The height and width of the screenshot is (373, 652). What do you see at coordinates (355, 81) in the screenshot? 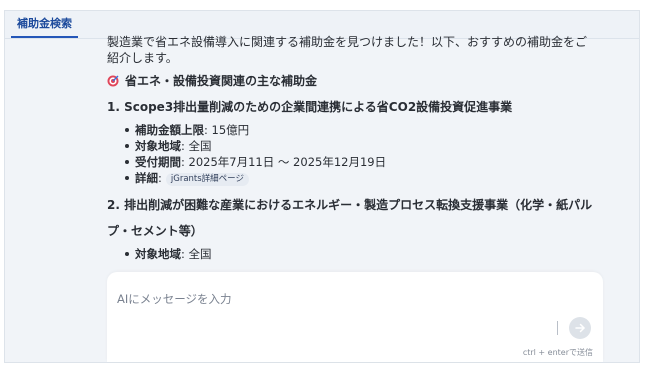
I see `message-heading: 省エネ・設備投資関連の主な補助金` at bounding box center [355, 81].